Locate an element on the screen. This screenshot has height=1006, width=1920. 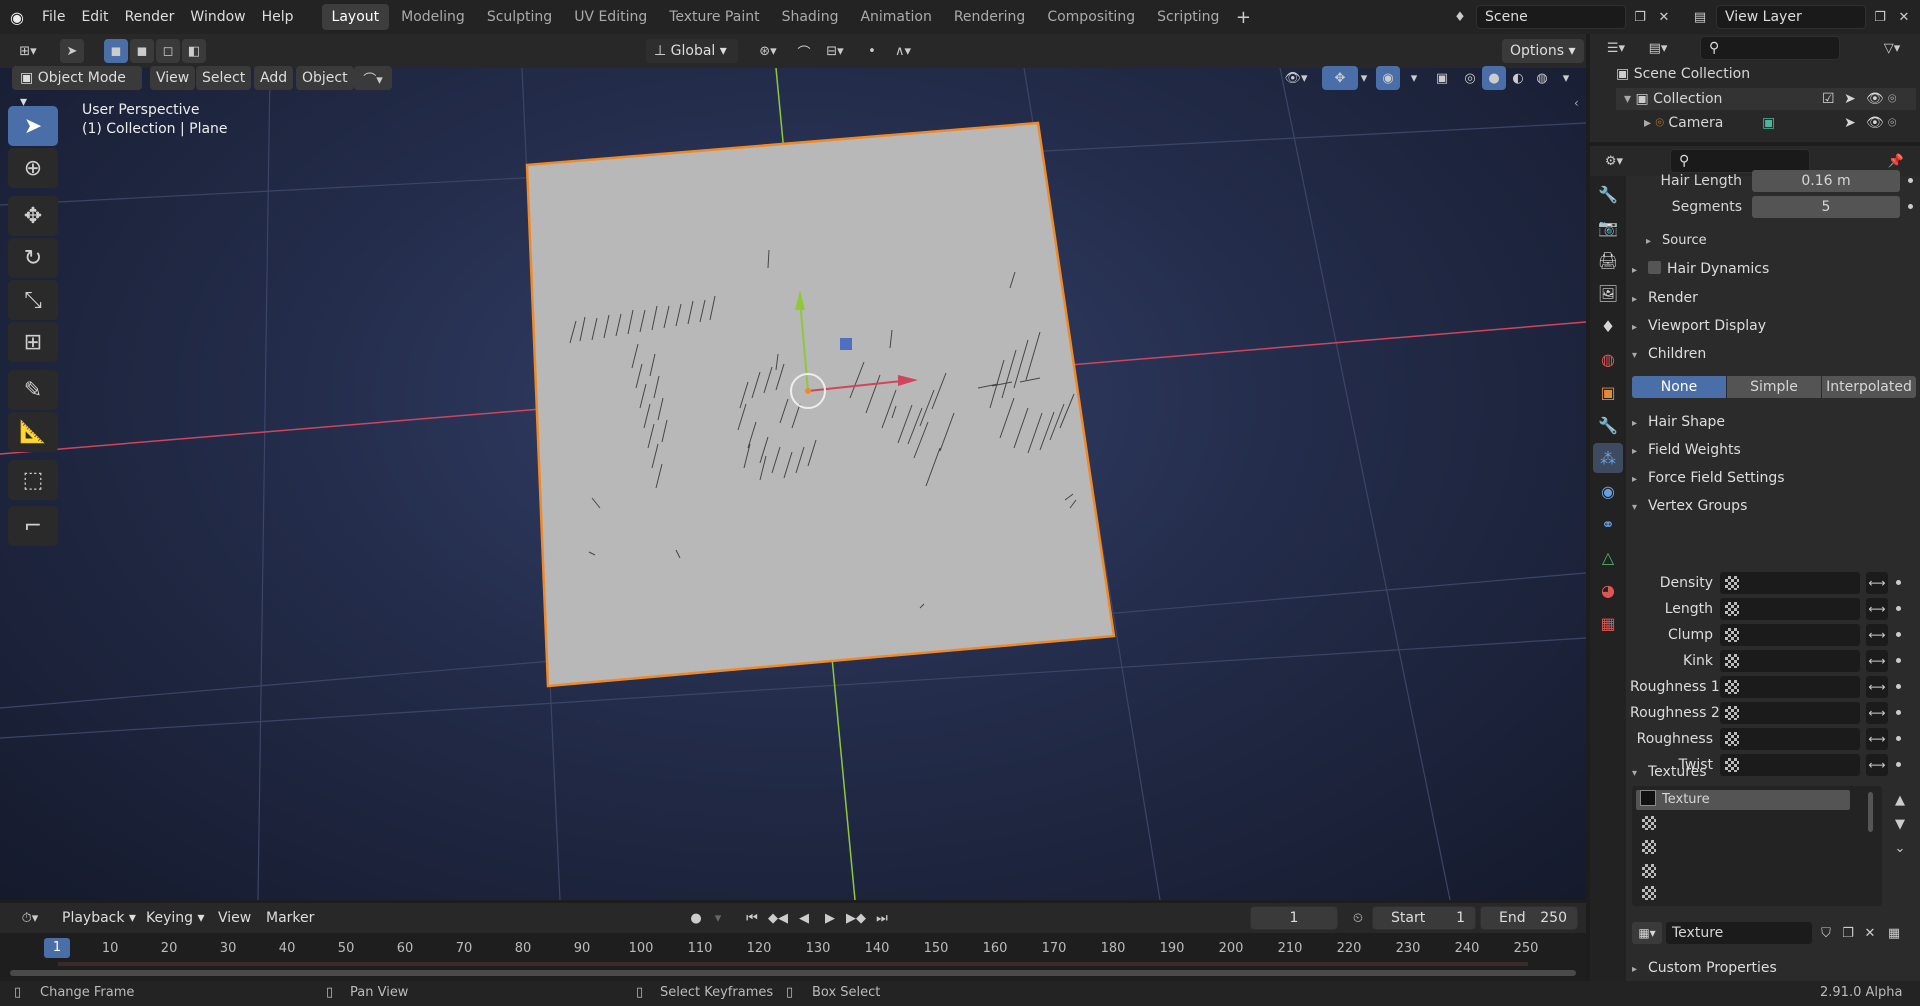
list-menu-icon: ⌄ is located at coordinates (1900, 848).